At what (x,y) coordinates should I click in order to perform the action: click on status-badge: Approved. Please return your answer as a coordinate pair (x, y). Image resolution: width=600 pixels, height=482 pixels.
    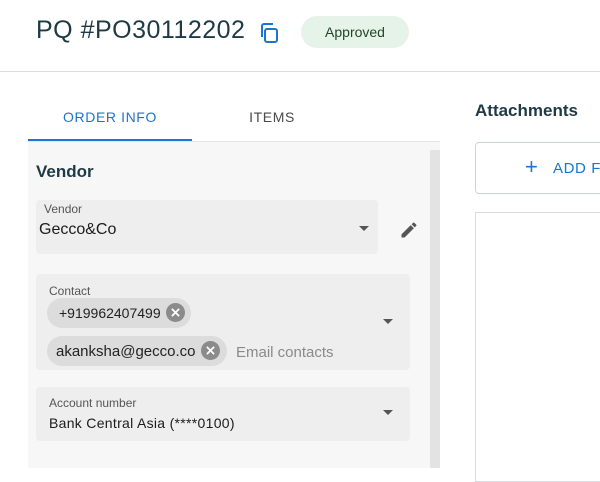
    Looking at the image, I should click on (355, 32).